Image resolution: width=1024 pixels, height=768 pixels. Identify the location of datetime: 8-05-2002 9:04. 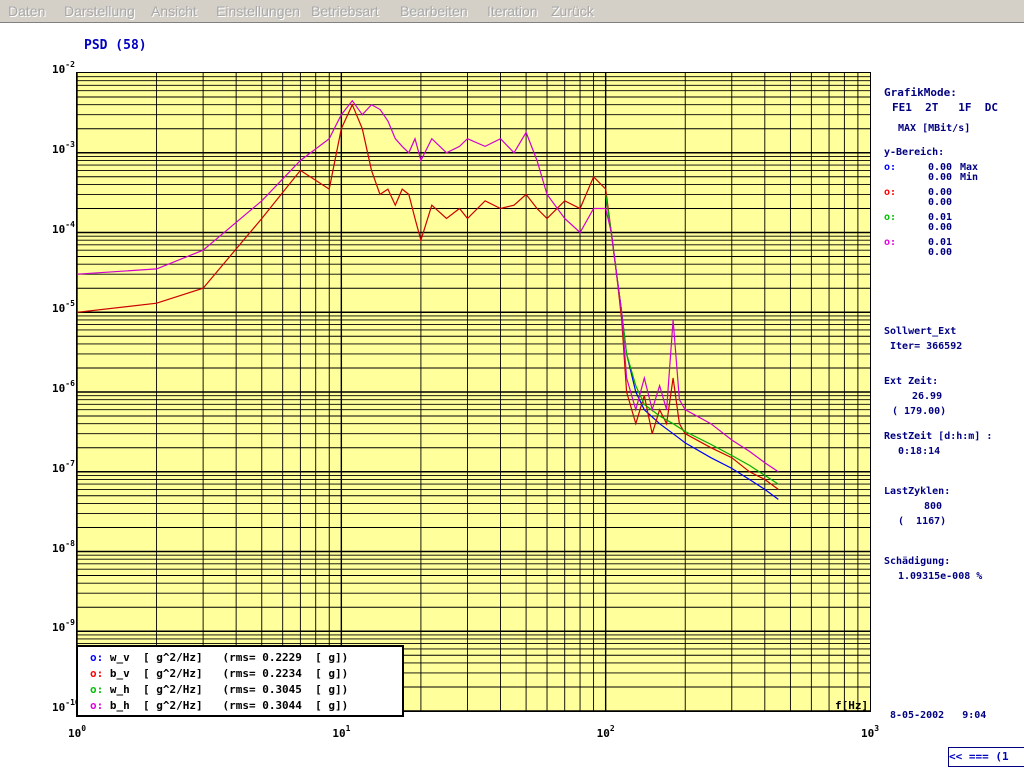
(938, 715).